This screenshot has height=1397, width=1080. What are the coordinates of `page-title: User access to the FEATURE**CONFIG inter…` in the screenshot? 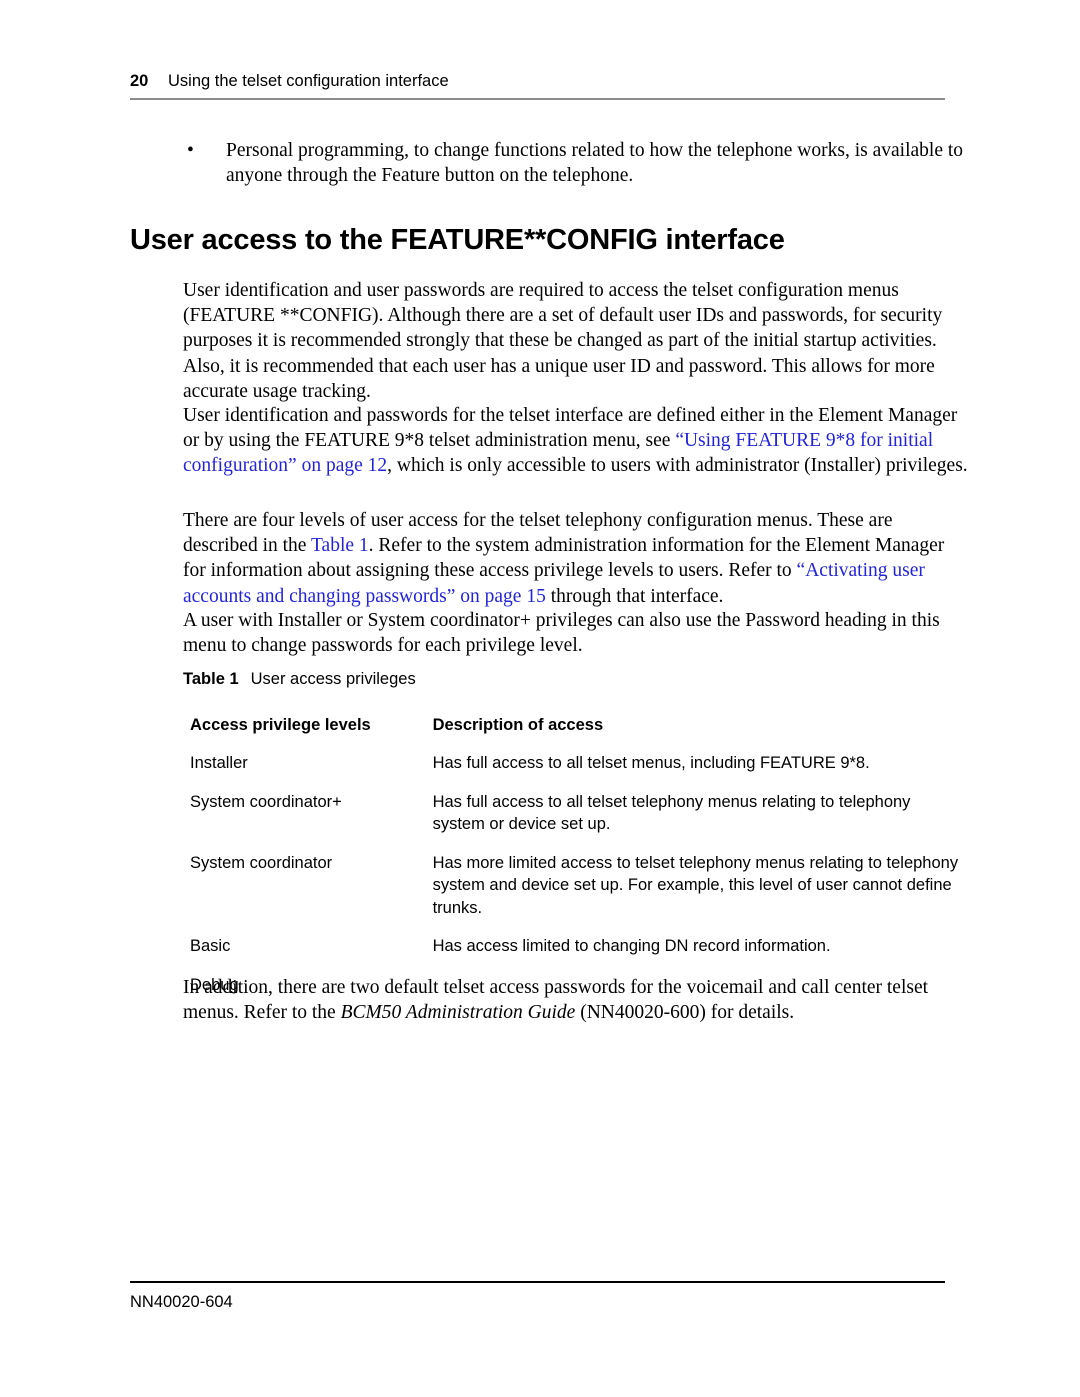 It's located at (457, 240).